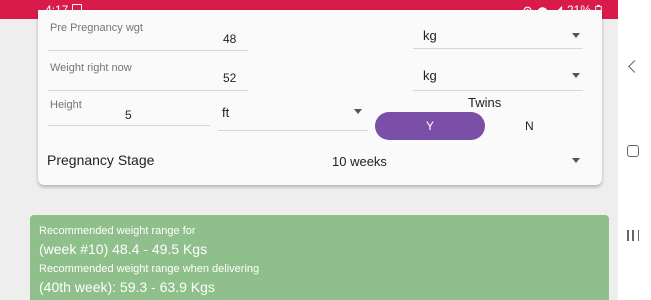 The image size is (651, 300). What do you see at coordinates (229, 39) in the screenshot?
I see `pre-pregnancy-input: 48` at bounding box center [229, 39].